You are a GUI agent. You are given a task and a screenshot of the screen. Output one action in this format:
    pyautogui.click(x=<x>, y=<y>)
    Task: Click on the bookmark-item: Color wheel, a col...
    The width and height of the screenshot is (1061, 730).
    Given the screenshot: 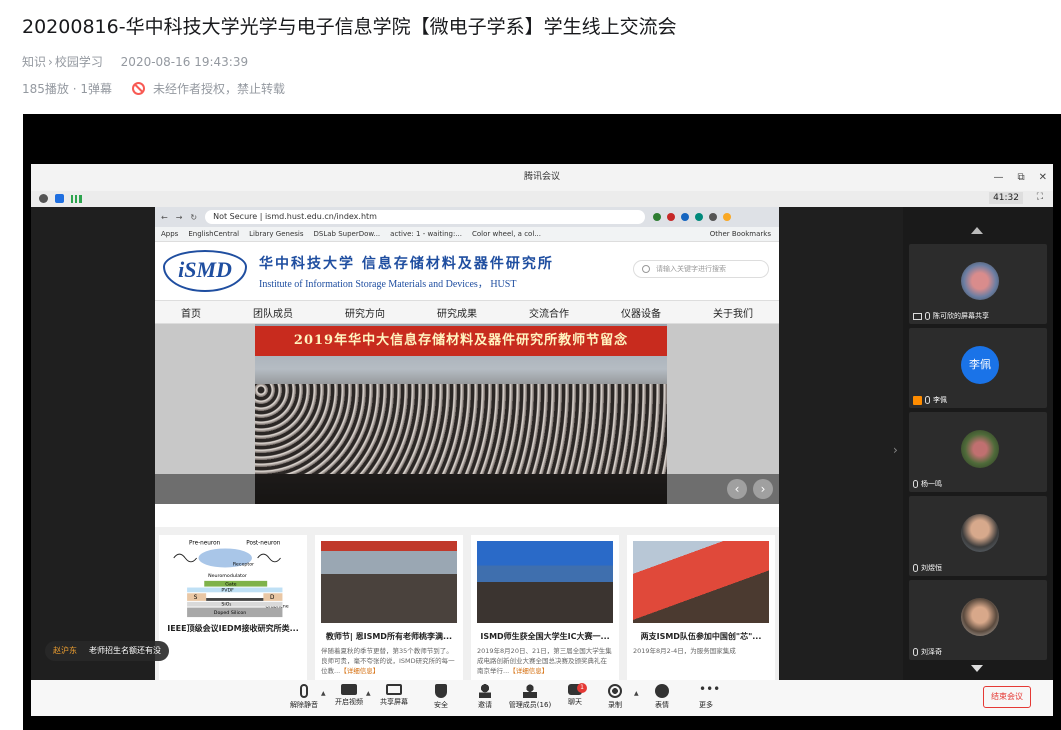 What is the action you would take?
    pyautogui.click(x=506, y=234)
    